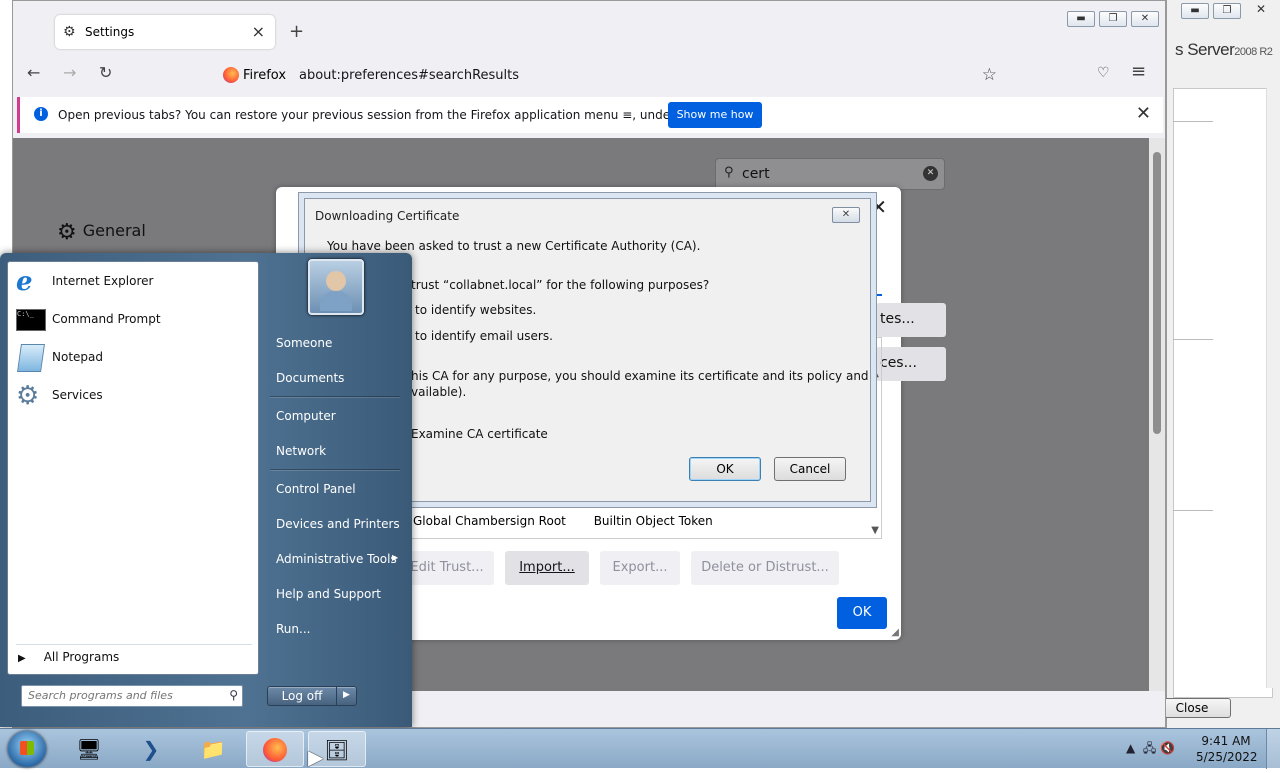 The height and width of the screenshot is (773, 1280). I want to click on tray-icons: ▲ 🖧 🔇, so click(1150, 749).